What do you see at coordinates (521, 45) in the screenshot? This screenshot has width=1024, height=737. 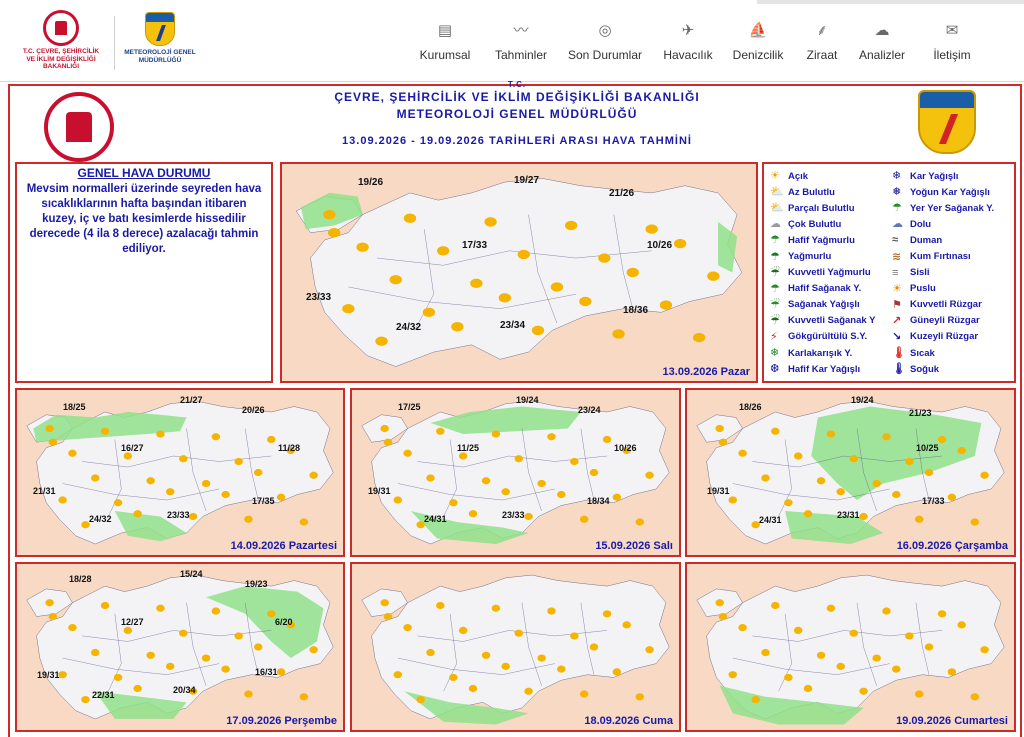 I see `nav-tahminler: 〰 Tahminler` at bounding box center [521, 45].